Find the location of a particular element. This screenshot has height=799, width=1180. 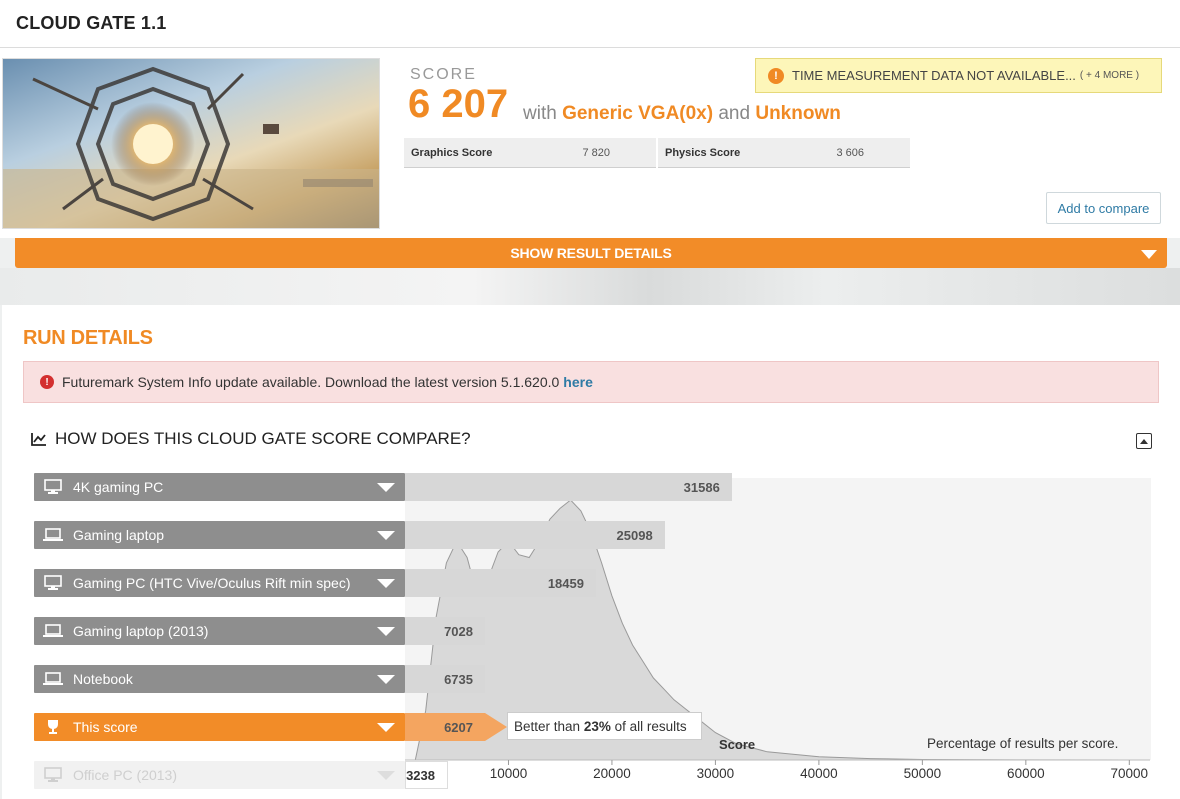

physics-score-value: 3 606 is located at coordinates (850, 152).